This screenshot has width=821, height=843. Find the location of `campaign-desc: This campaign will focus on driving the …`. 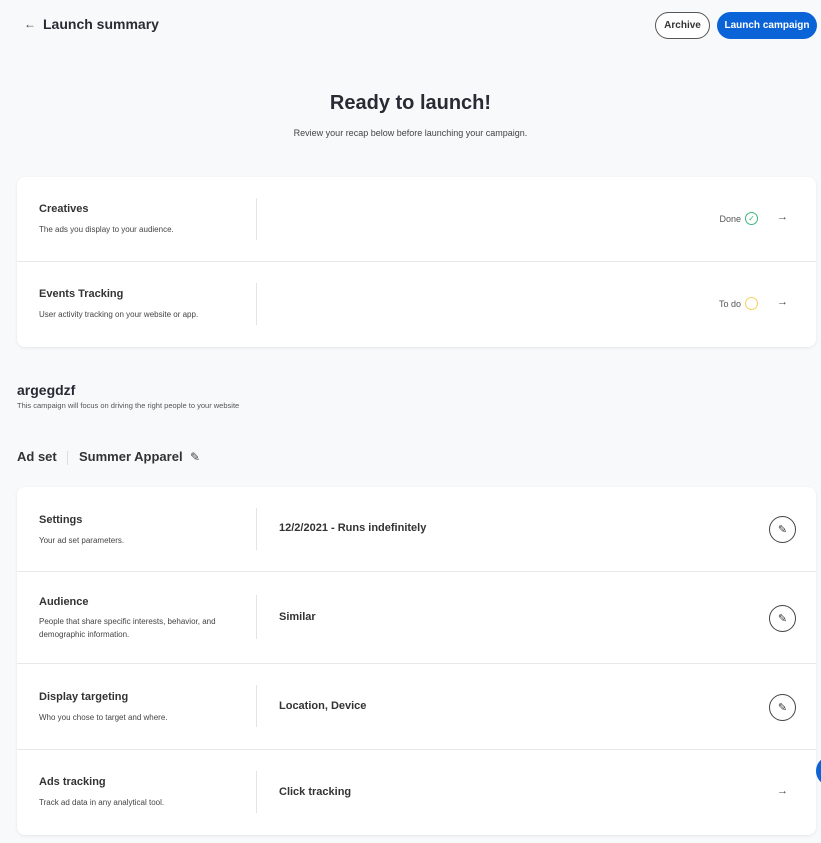

campaign-desc: This campaign will focus on driving the … is located at coordinates (128, 405).